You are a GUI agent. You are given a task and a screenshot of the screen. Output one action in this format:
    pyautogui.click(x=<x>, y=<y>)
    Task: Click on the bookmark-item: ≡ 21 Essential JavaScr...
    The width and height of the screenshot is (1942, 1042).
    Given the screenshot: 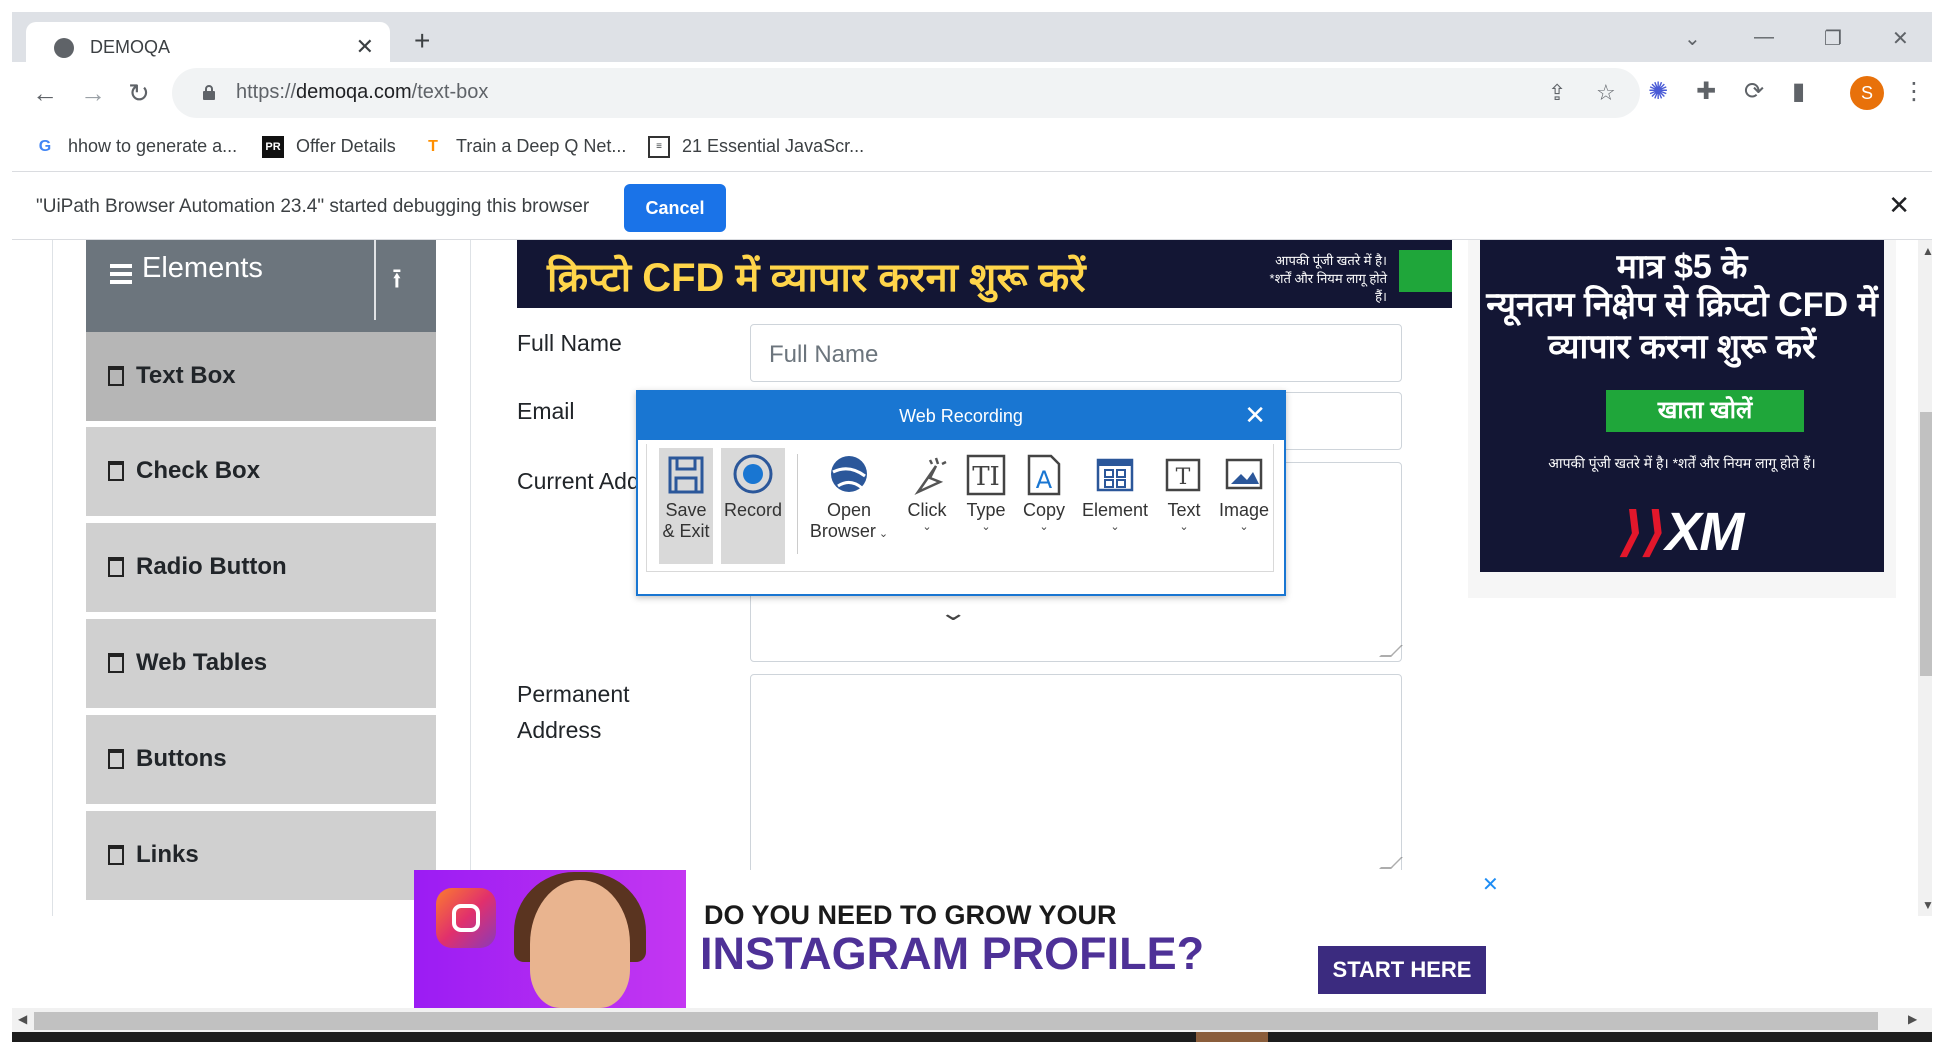 What is the action you would take?
    pyautogui.click(x=756, y=147)
    